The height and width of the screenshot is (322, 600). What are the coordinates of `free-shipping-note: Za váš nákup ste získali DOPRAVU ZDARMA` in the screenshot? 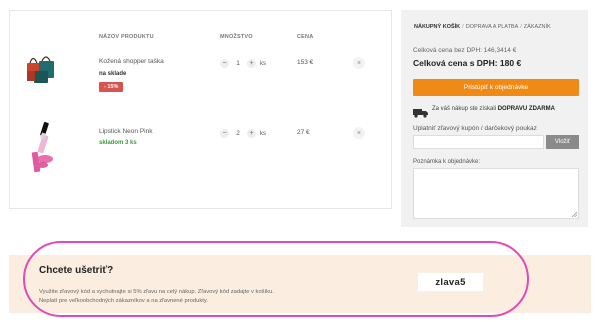 It's located at (493, 109).